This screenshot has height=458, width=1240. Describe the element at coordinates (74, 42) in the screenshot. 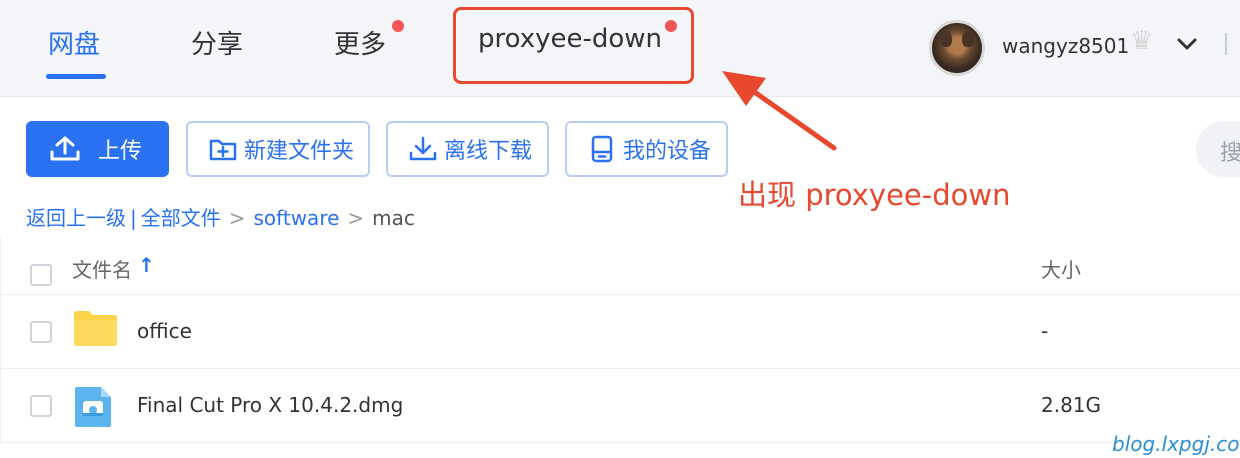

I see `tab-netdisk: 网盘` at that location.